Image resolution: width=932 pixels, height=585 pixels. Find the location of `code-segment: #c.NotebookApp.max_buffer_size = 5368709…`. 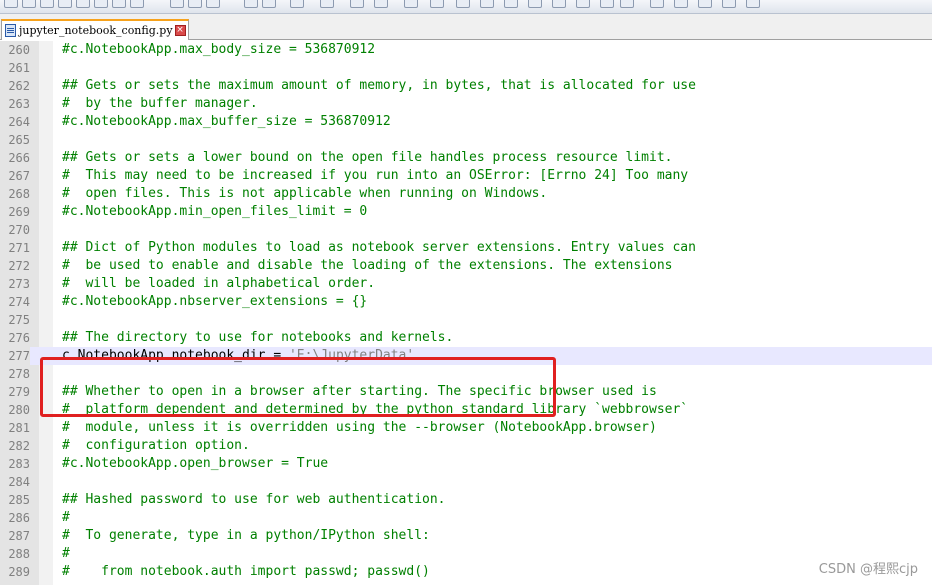

code-segment: #c.NotebookApp.max_buffer_size = 5368709… is located at coordinates (226, 121).